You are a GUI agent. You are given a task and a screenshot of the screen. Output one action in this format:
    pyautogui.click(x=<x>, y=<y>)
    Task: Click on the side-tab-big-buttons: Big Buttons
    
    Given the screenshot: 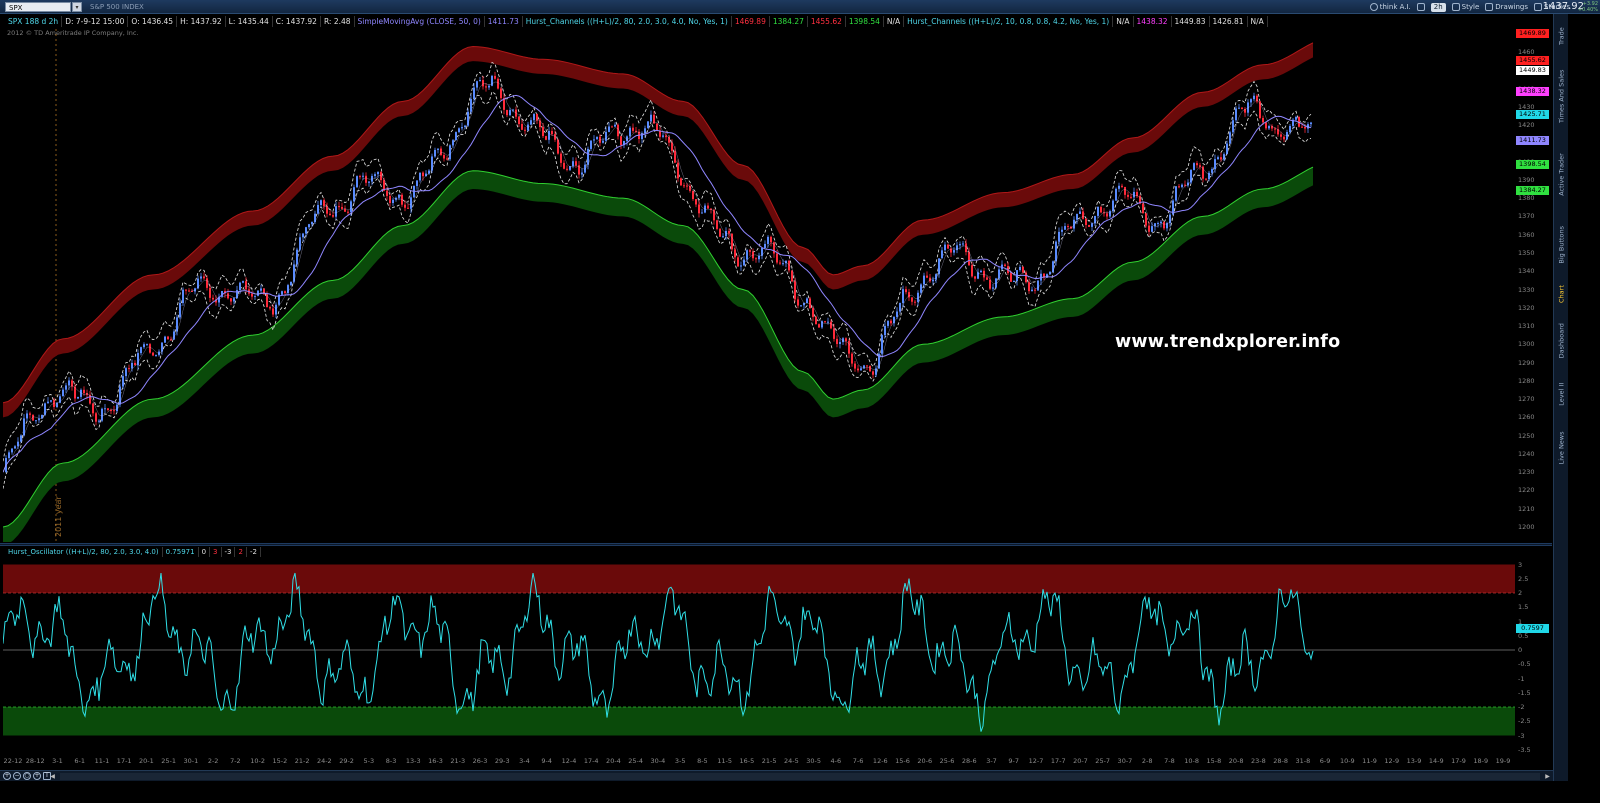 What is the action you would take?
    pyautogui.click(x=1561, y=244)
    